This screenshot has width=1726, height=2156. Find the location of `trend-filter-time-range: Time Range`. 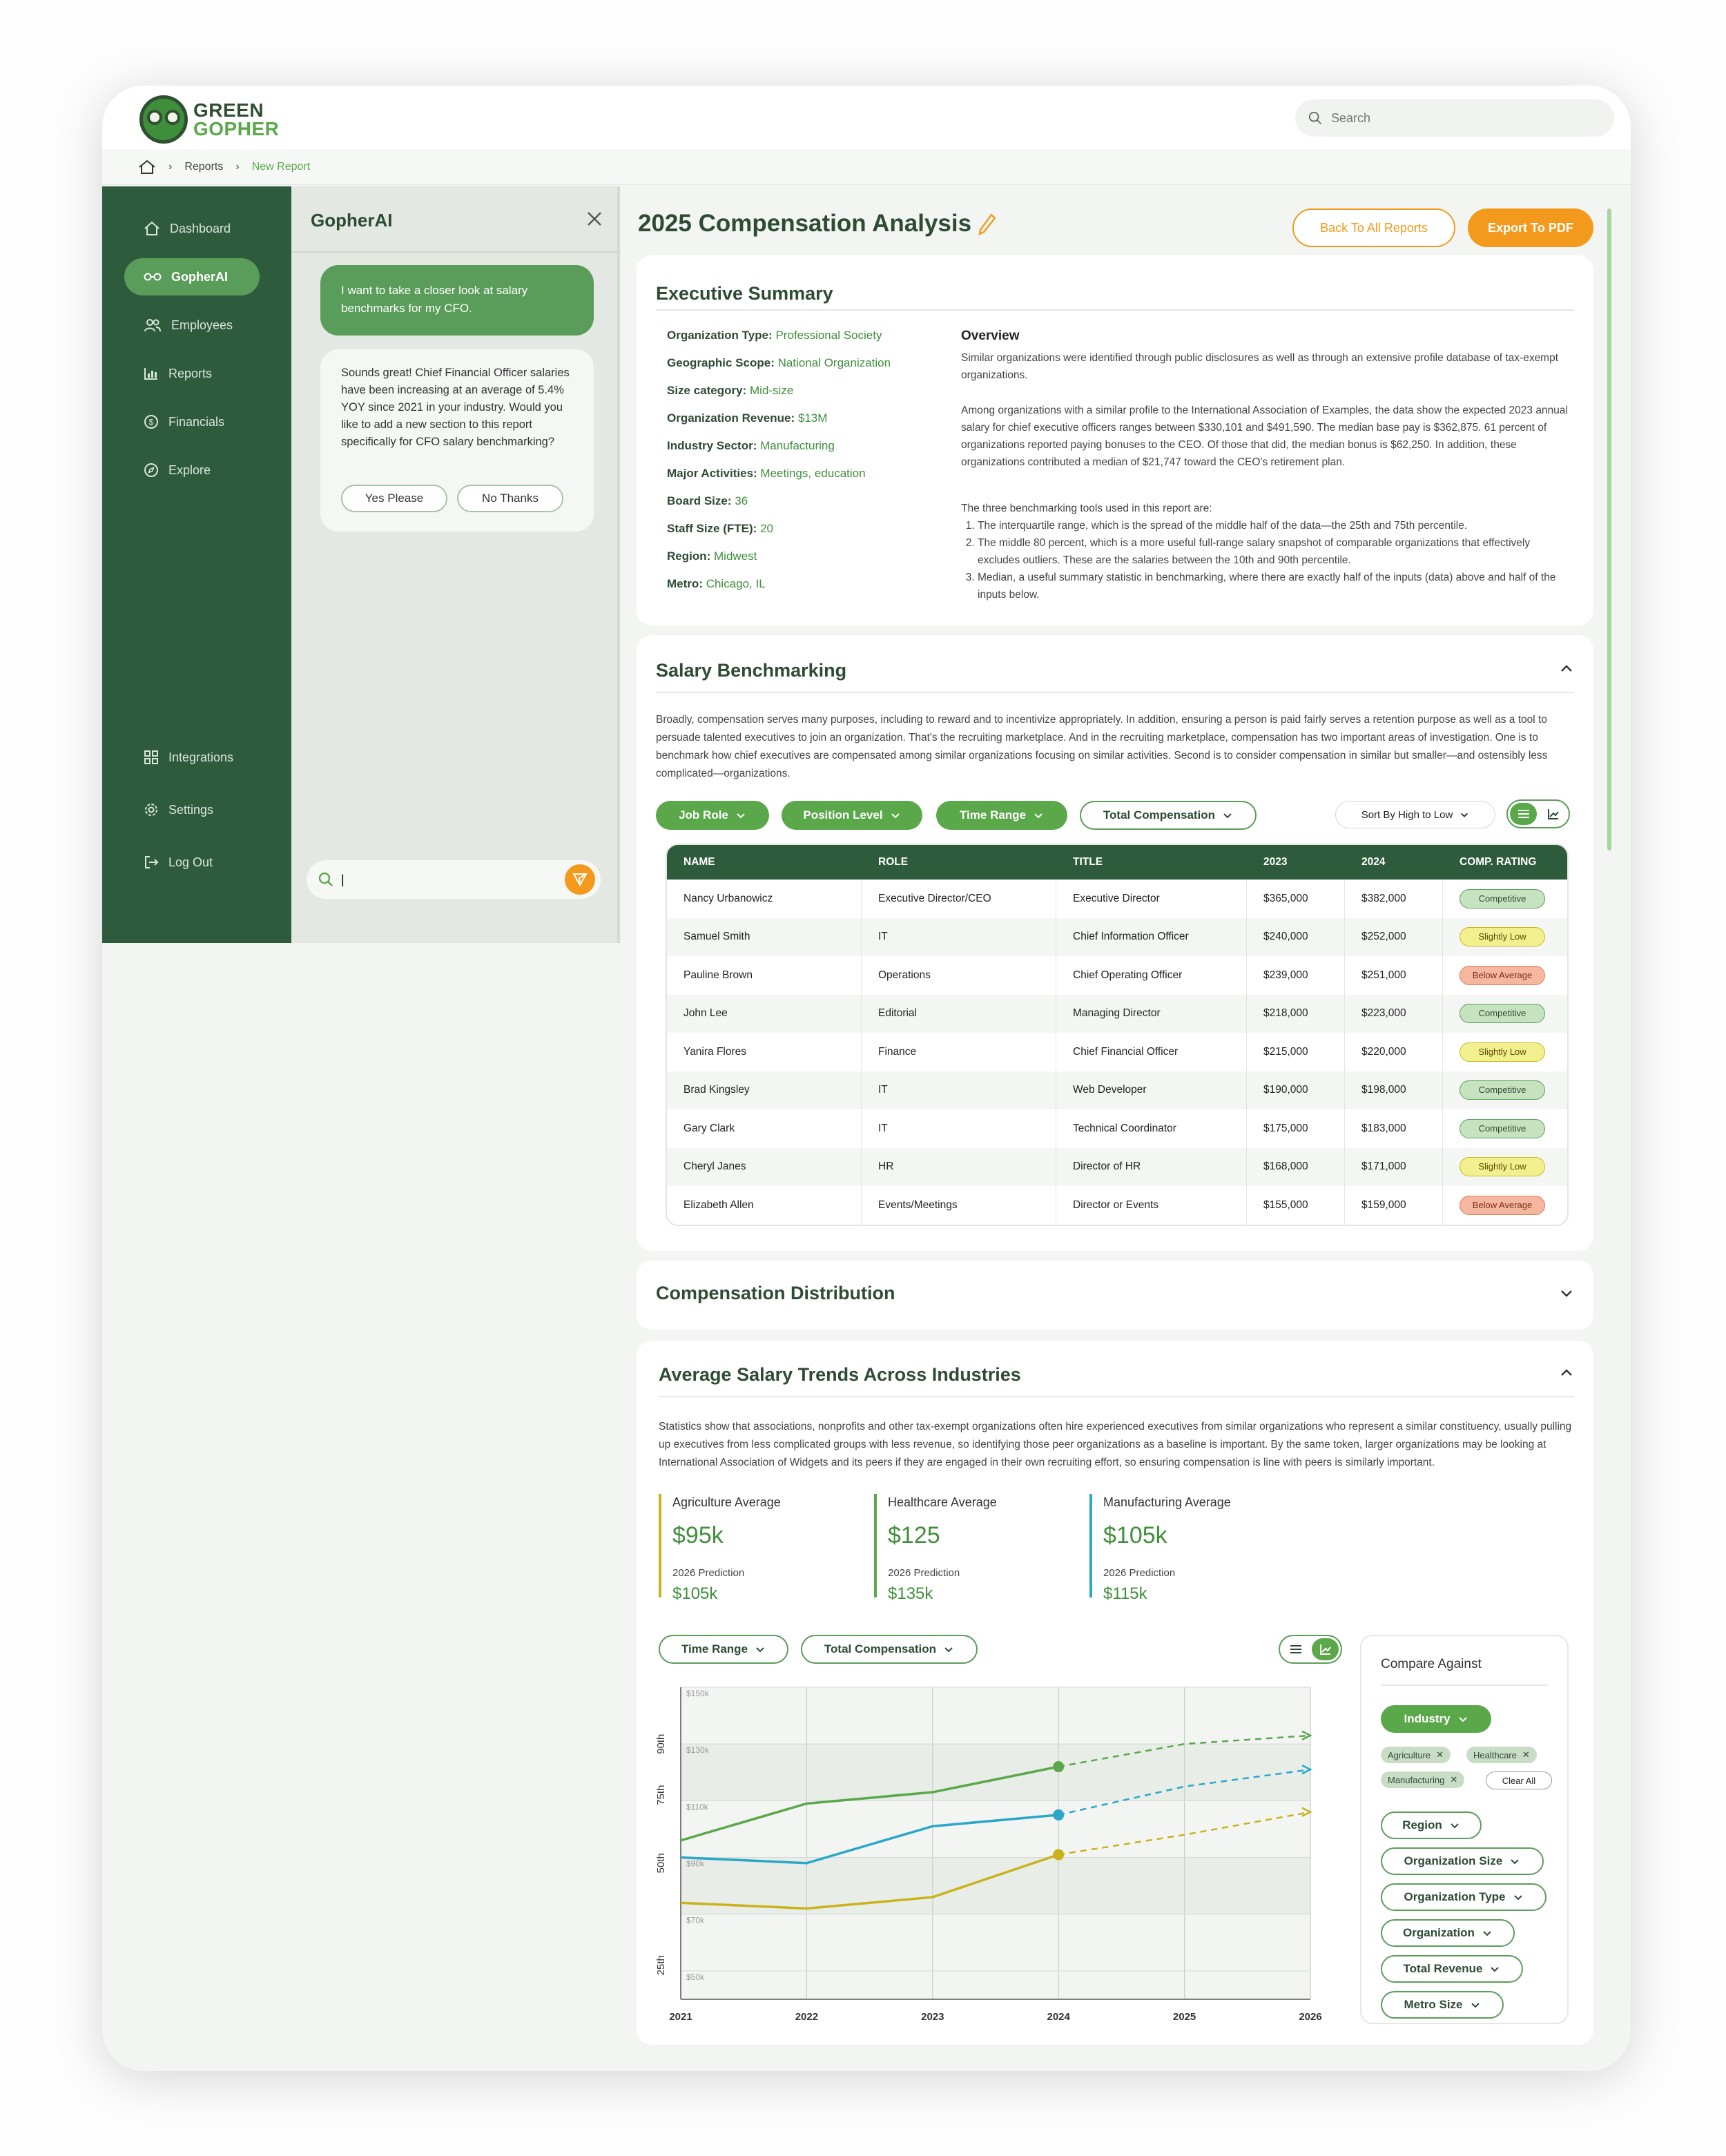

trend-filter-time-range: Time Range is located at coordinates (723, 1649).